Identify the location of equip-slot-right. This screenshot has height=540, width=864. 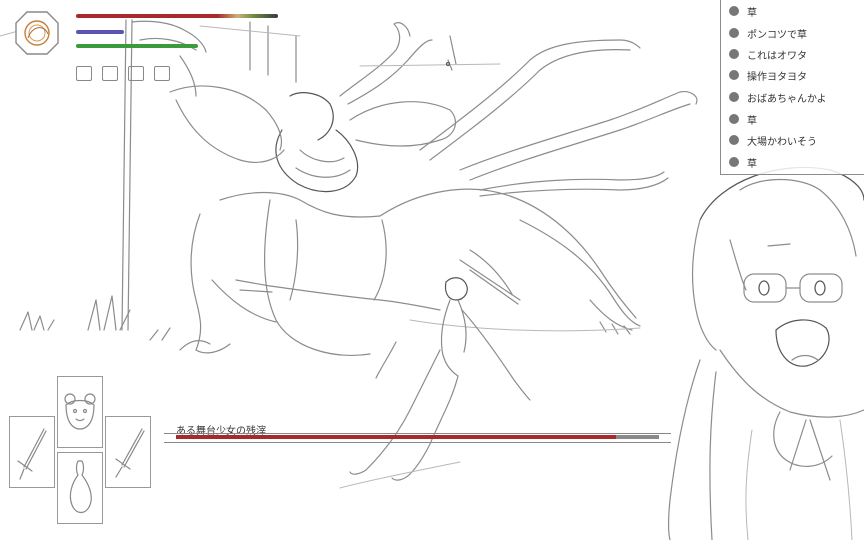
(128, 452).